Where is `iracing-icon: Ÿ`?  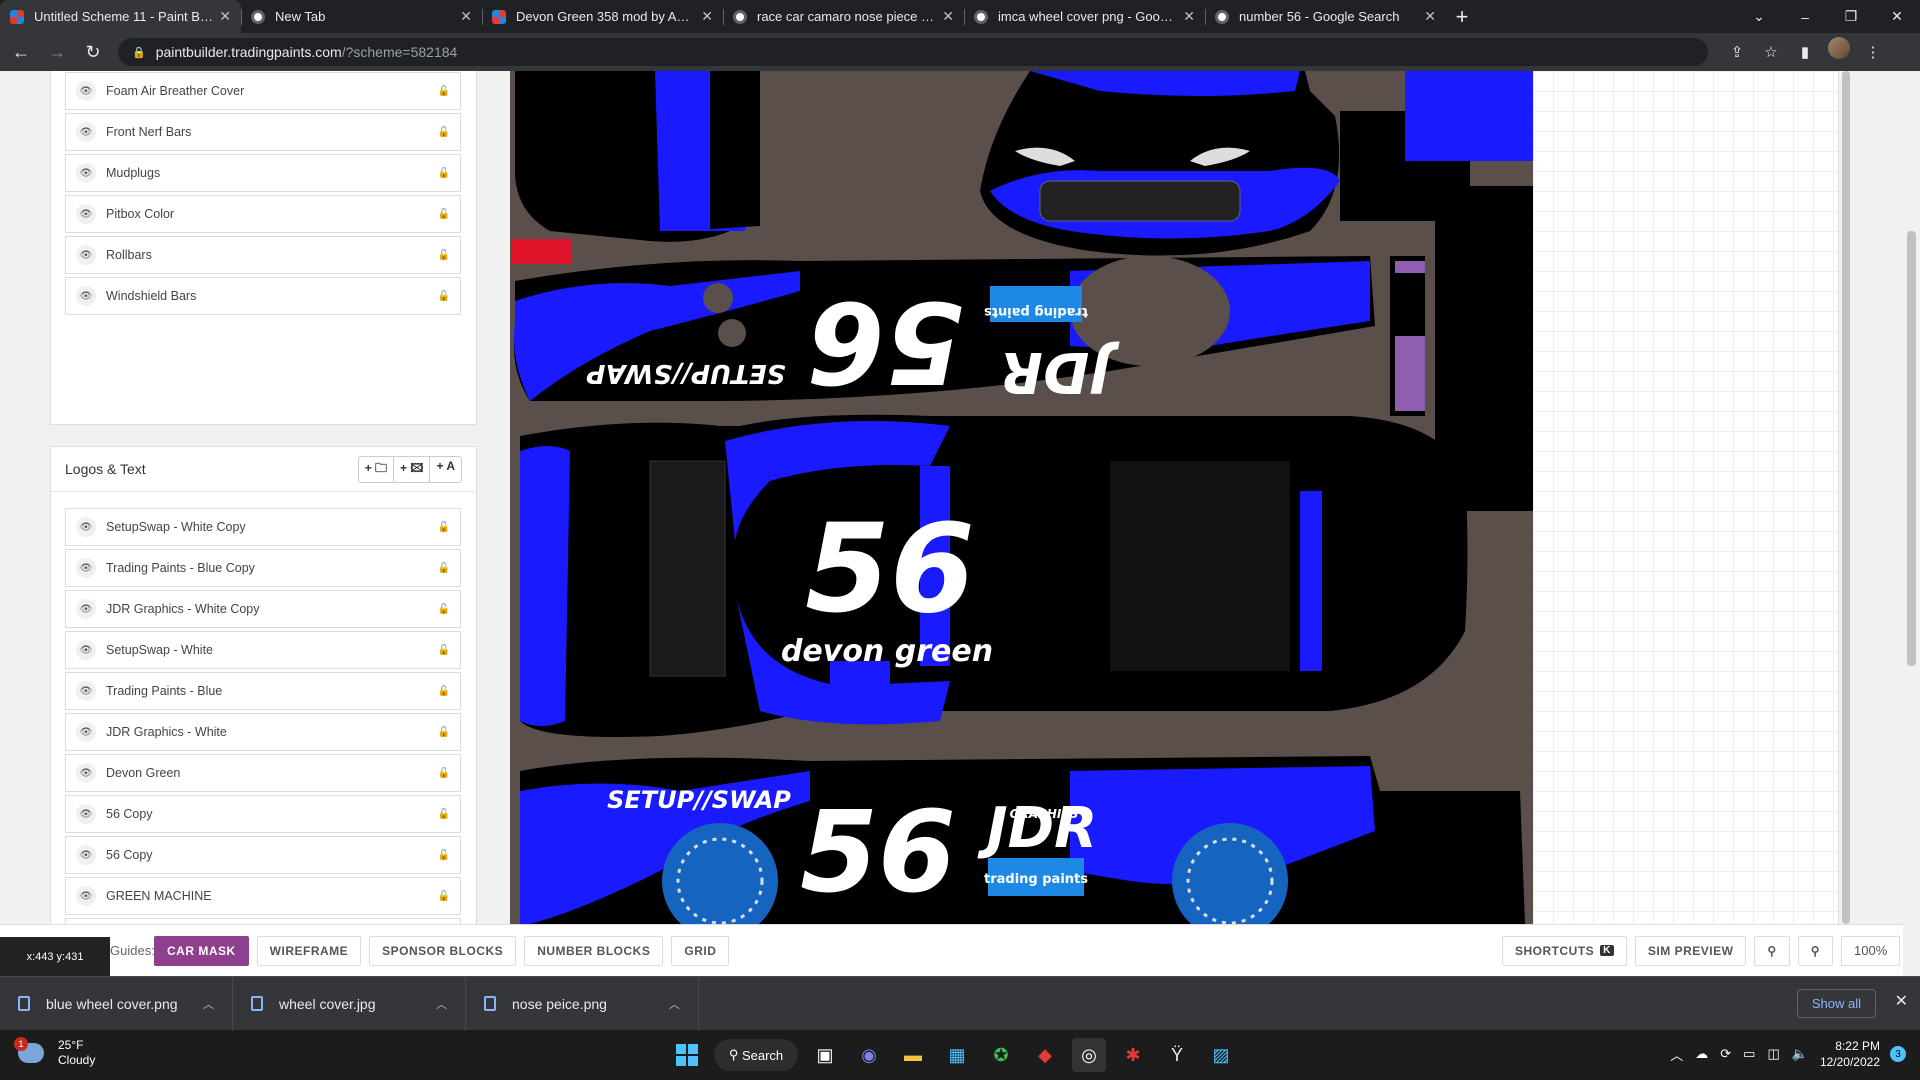
iracing-icon: Ÿ is located at coordinates (1177, 1055).